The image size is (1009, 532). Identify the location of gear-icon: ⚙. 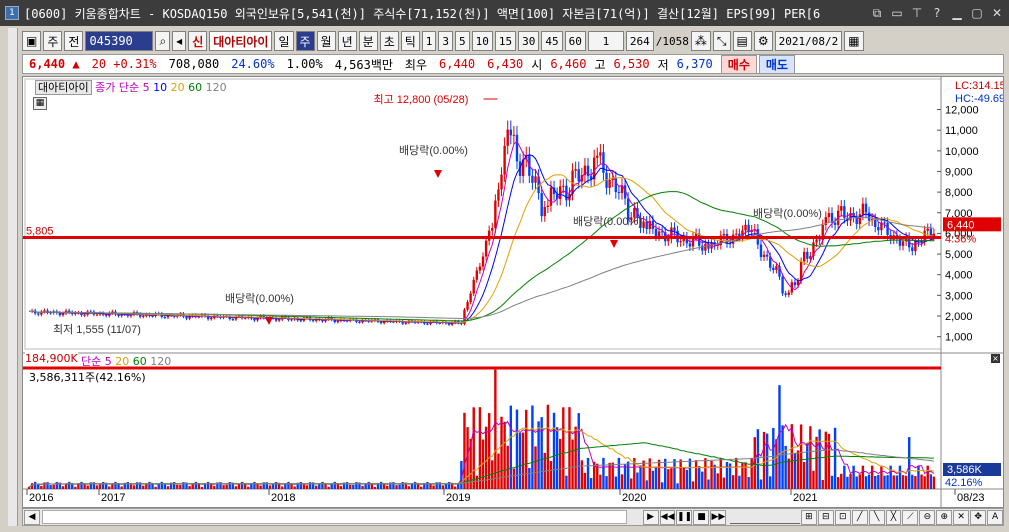
(763, 41).